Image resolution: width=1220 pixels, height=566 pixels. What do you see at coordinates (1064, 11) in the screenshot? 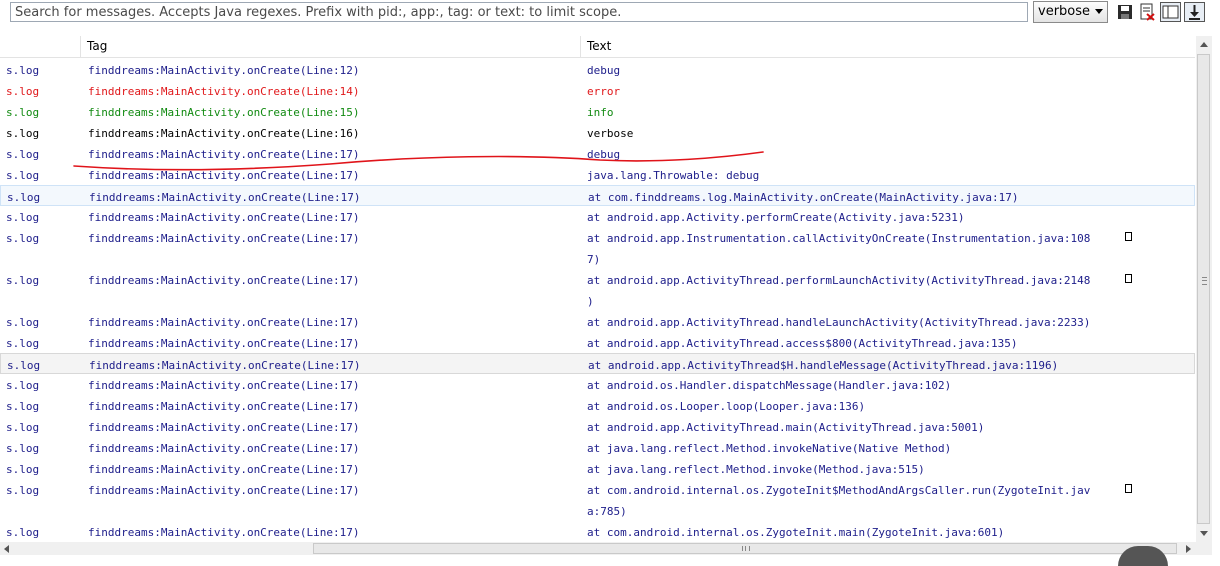
I see `log-level-value: verbose` at bounding box center [1064, 11].